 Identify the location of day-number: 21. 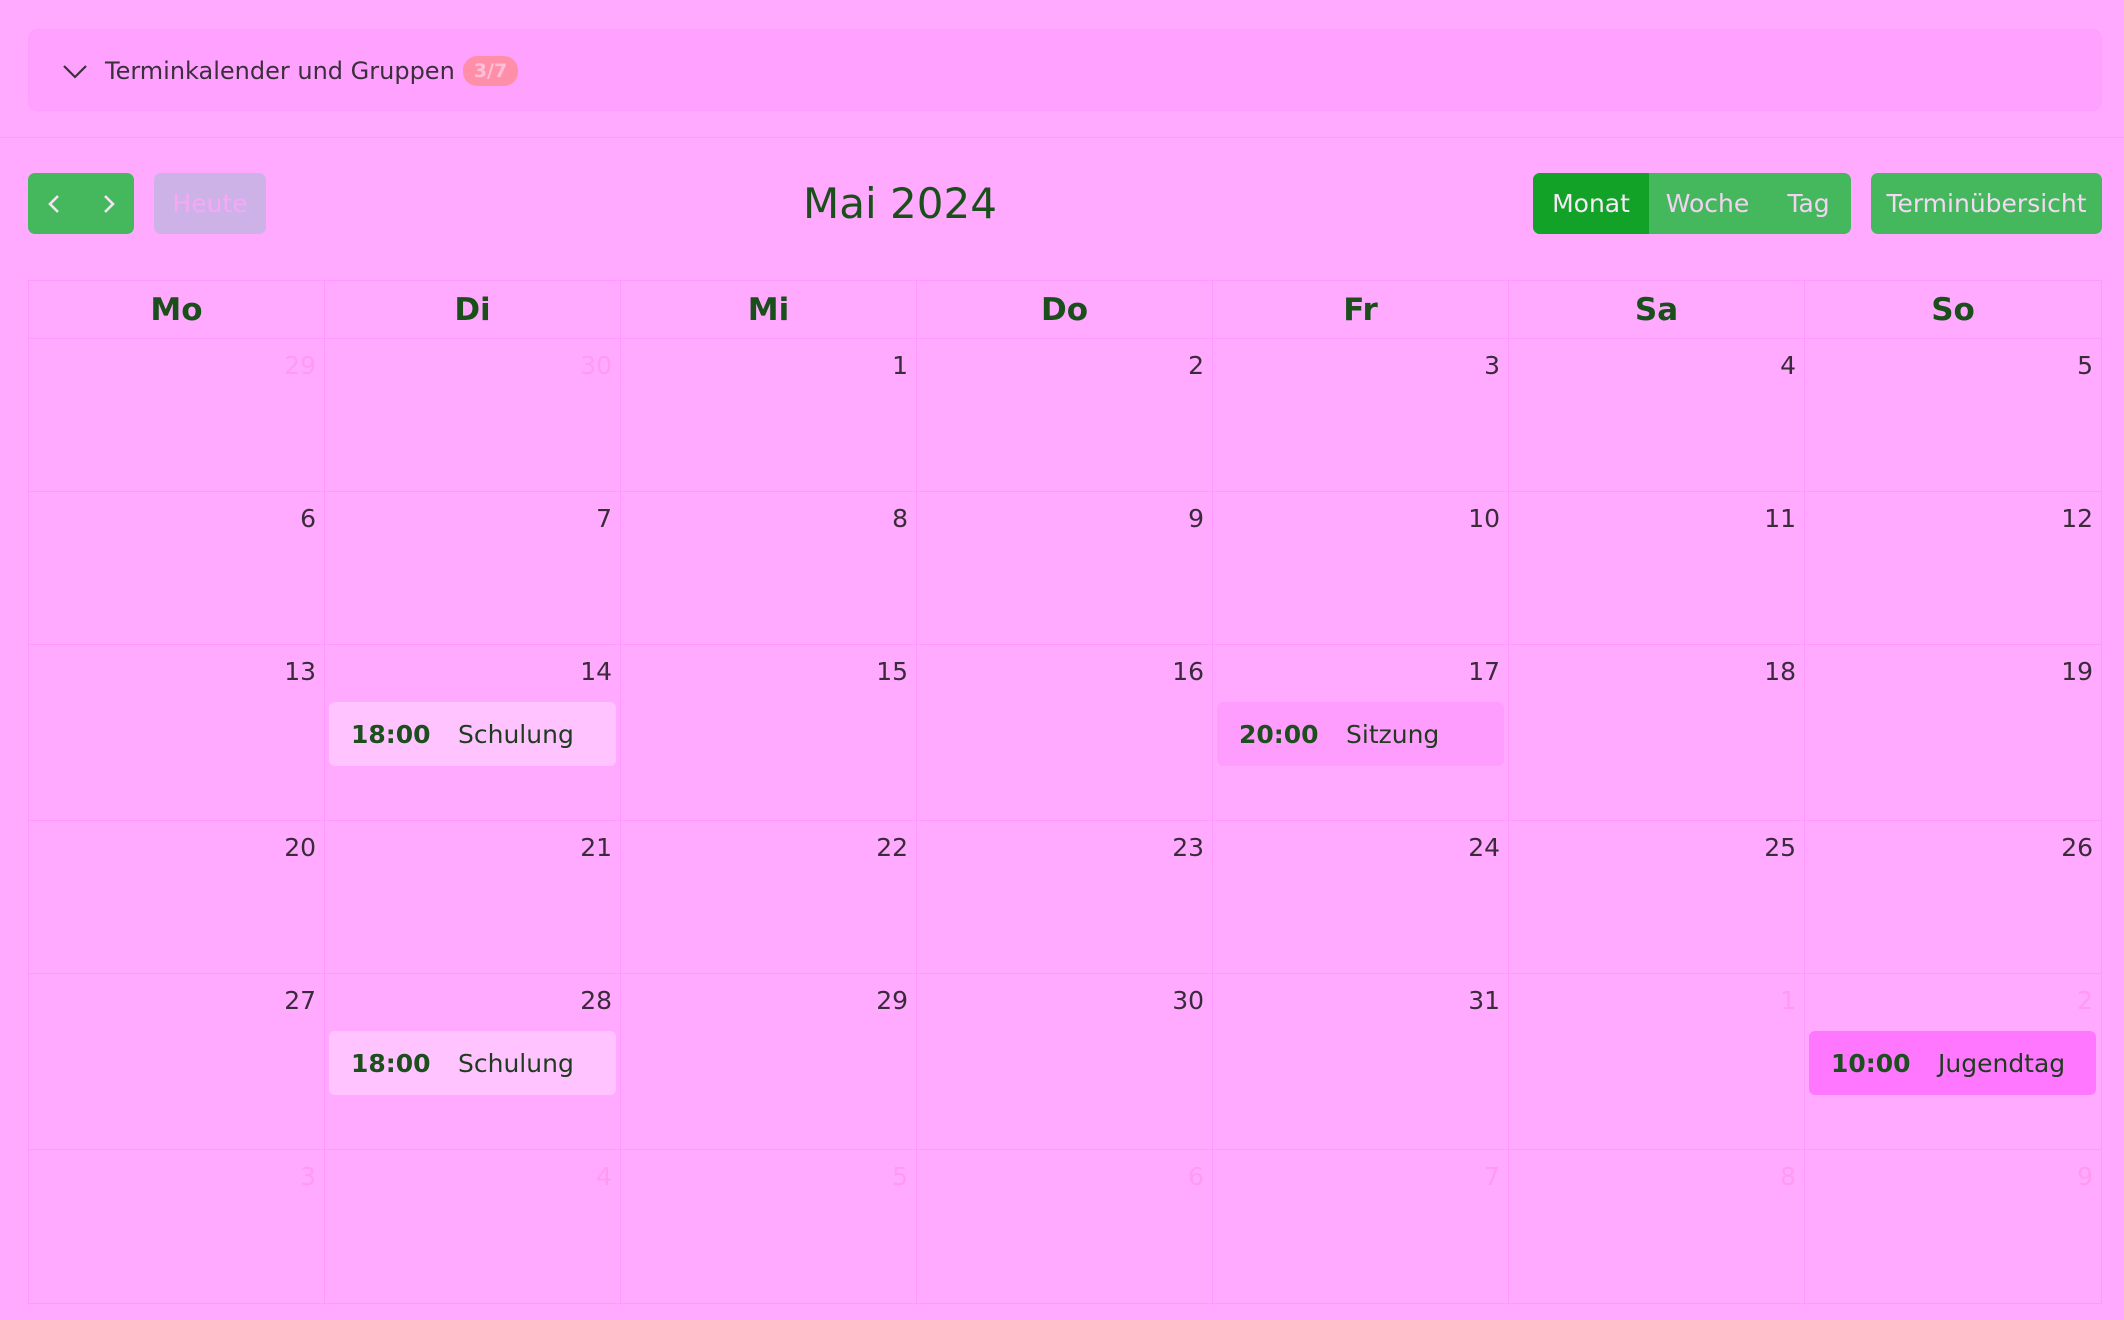
(596, 847).